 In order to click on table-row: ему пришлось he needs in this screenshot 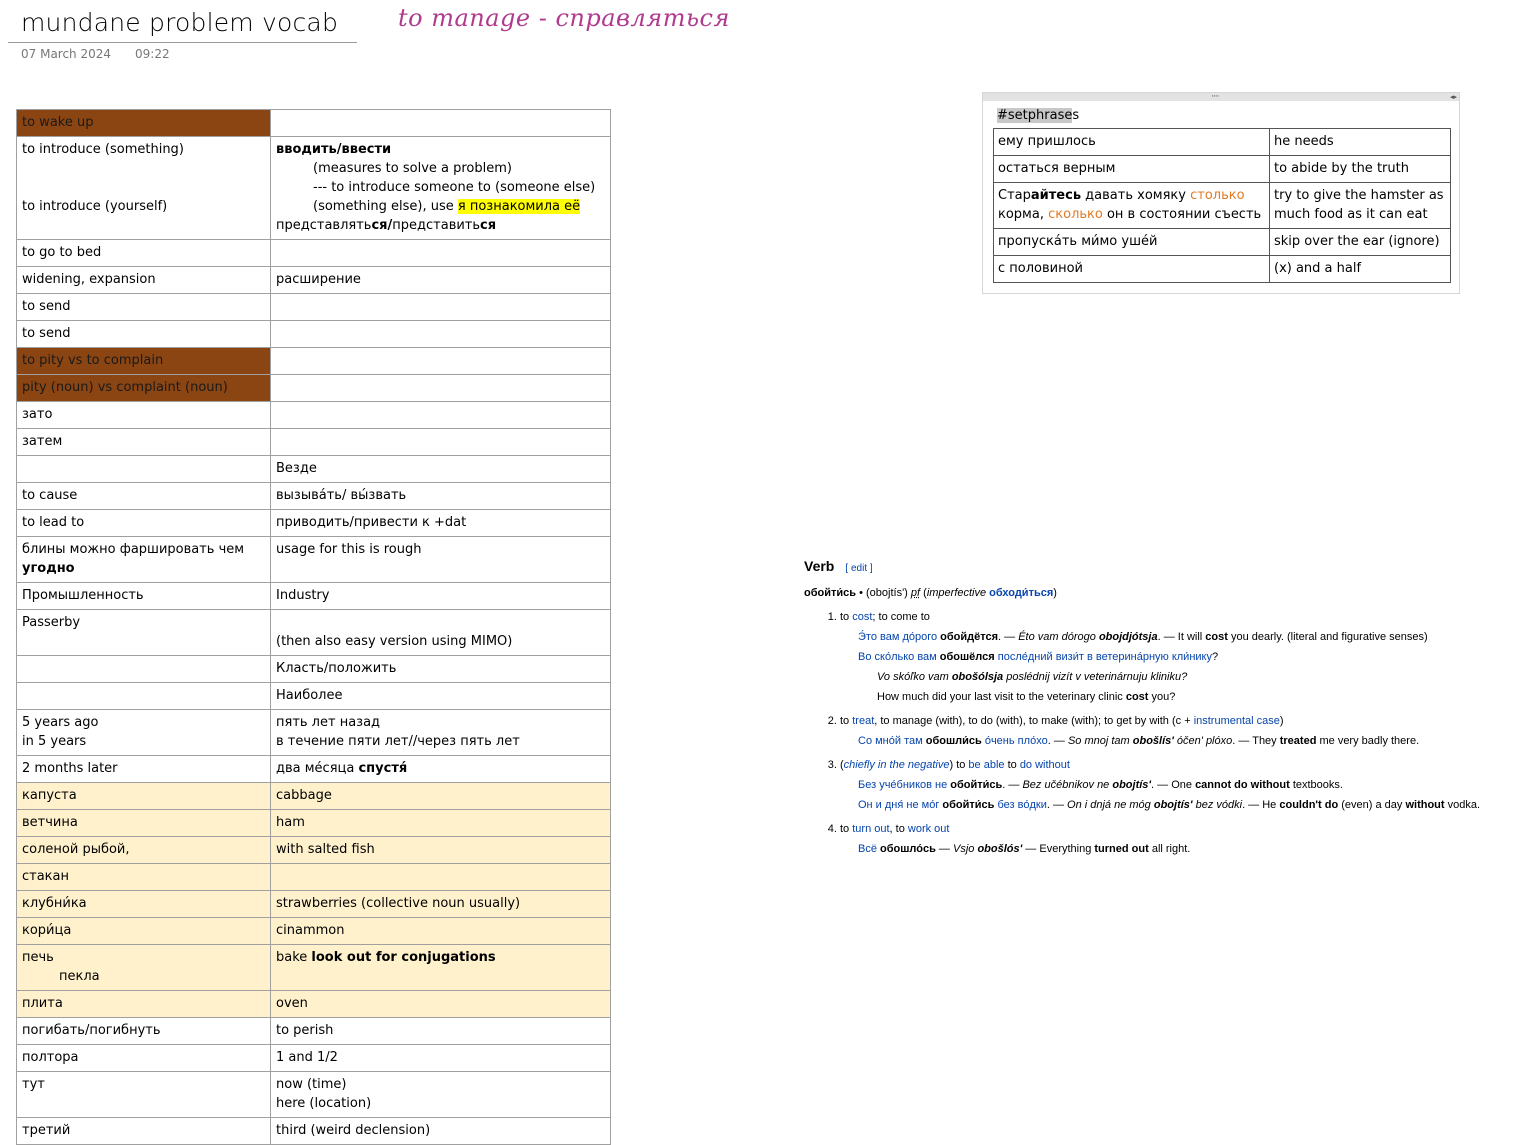, I will do `click(1222, 142)`.